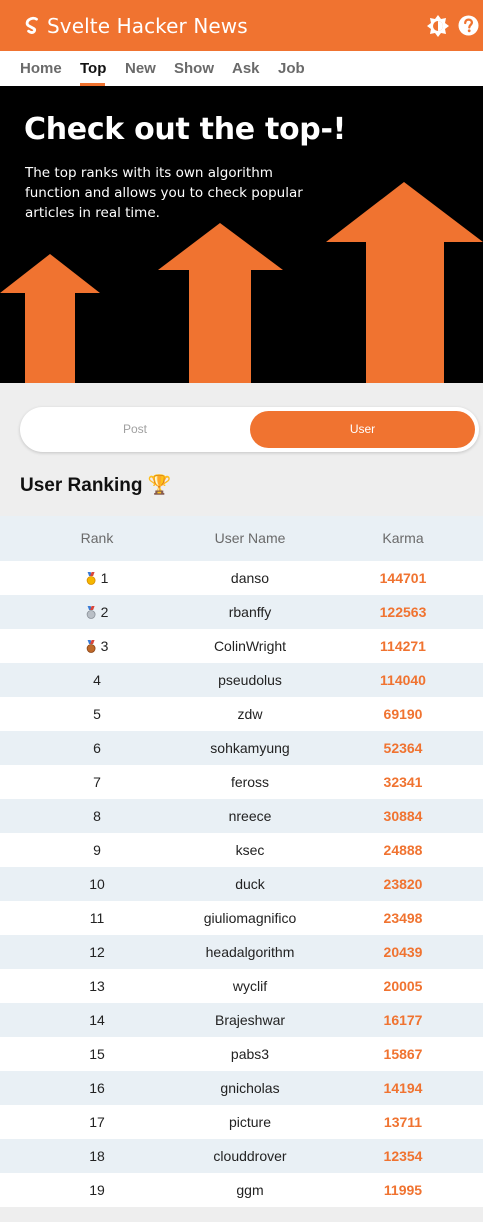 Image resolution: width=483 pixels, height=1222 pixels. I want to click on table-row: 19 ggm 11995, so click(241, 1190).